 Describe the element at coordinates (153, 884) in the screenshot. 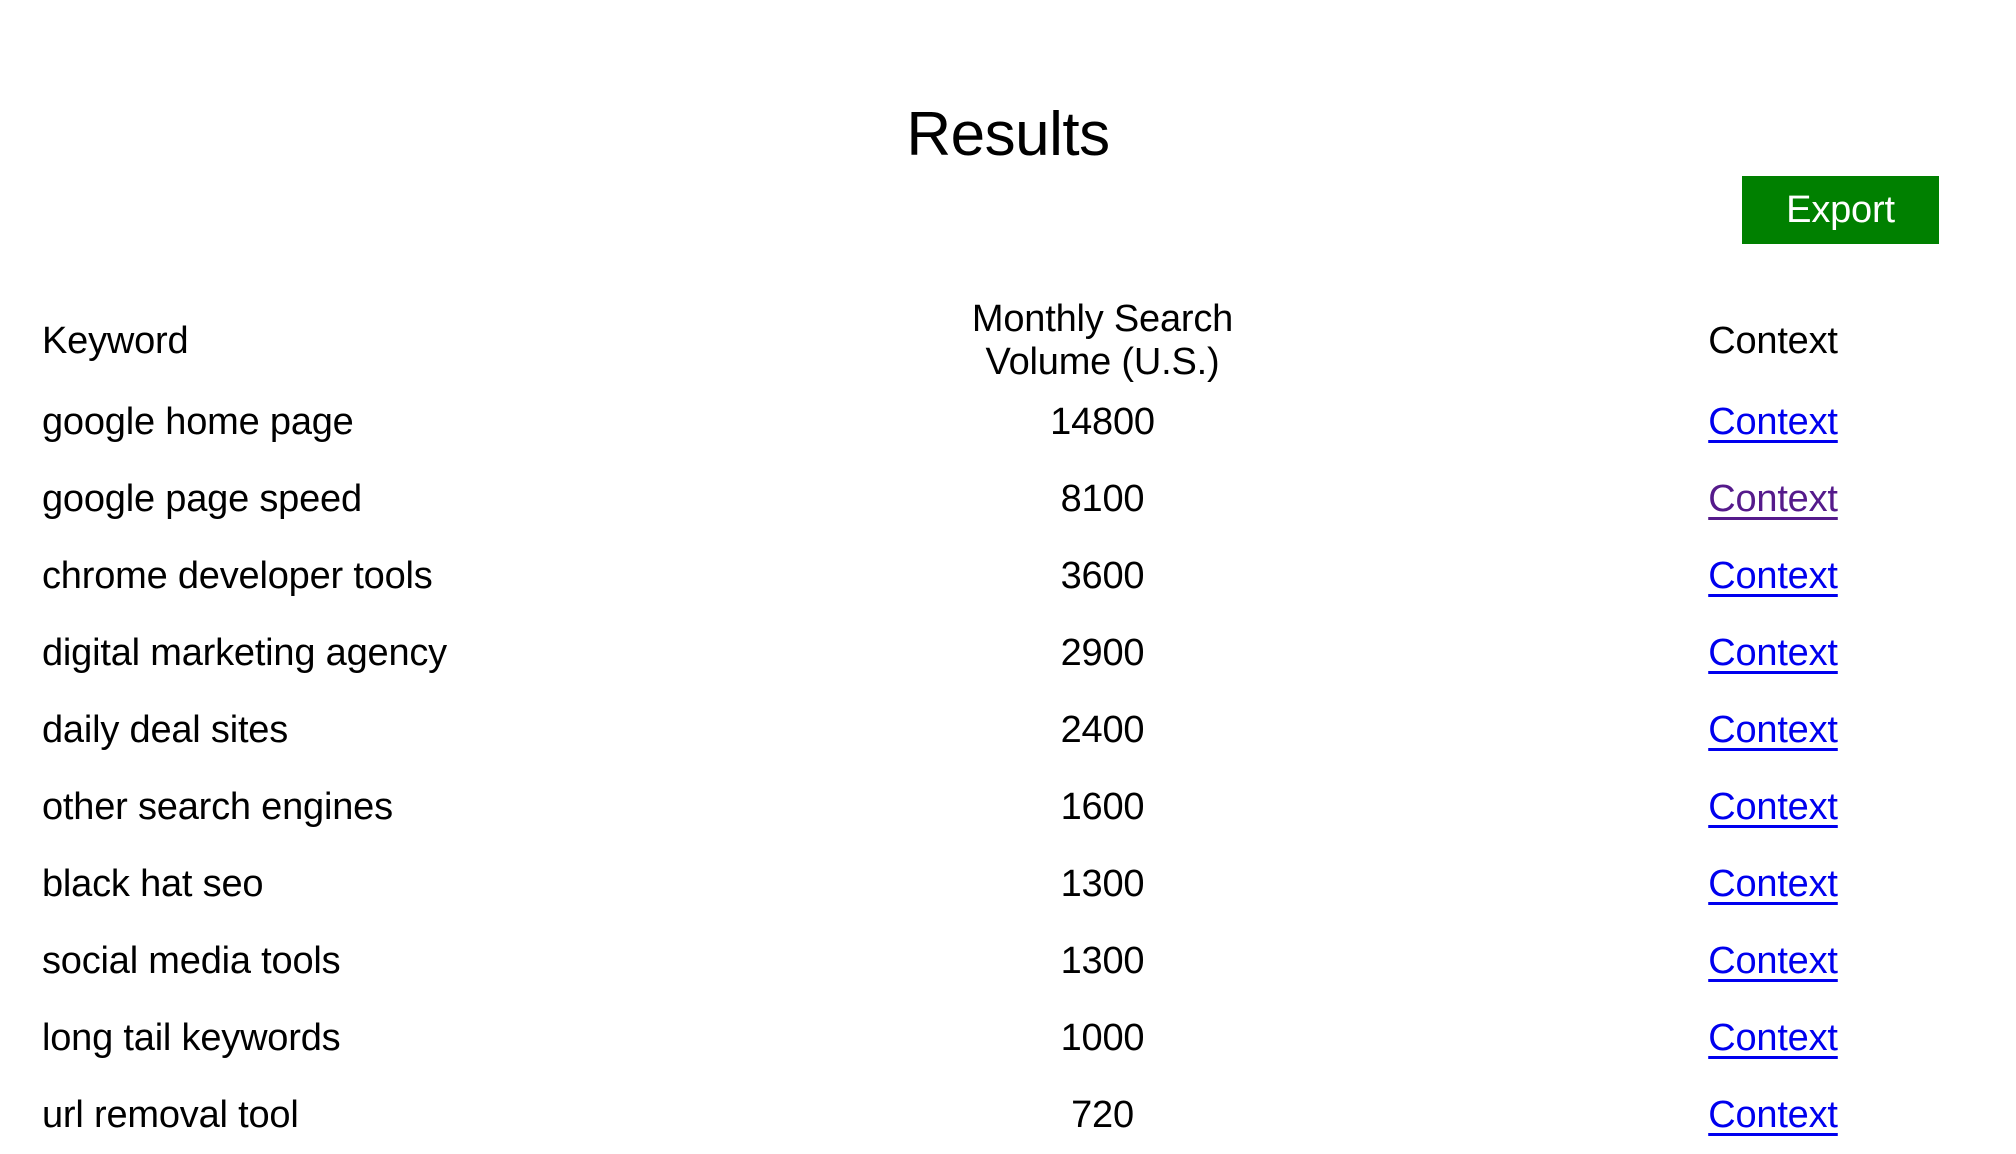

I see `cell-keyword: black hat seo` at that location.